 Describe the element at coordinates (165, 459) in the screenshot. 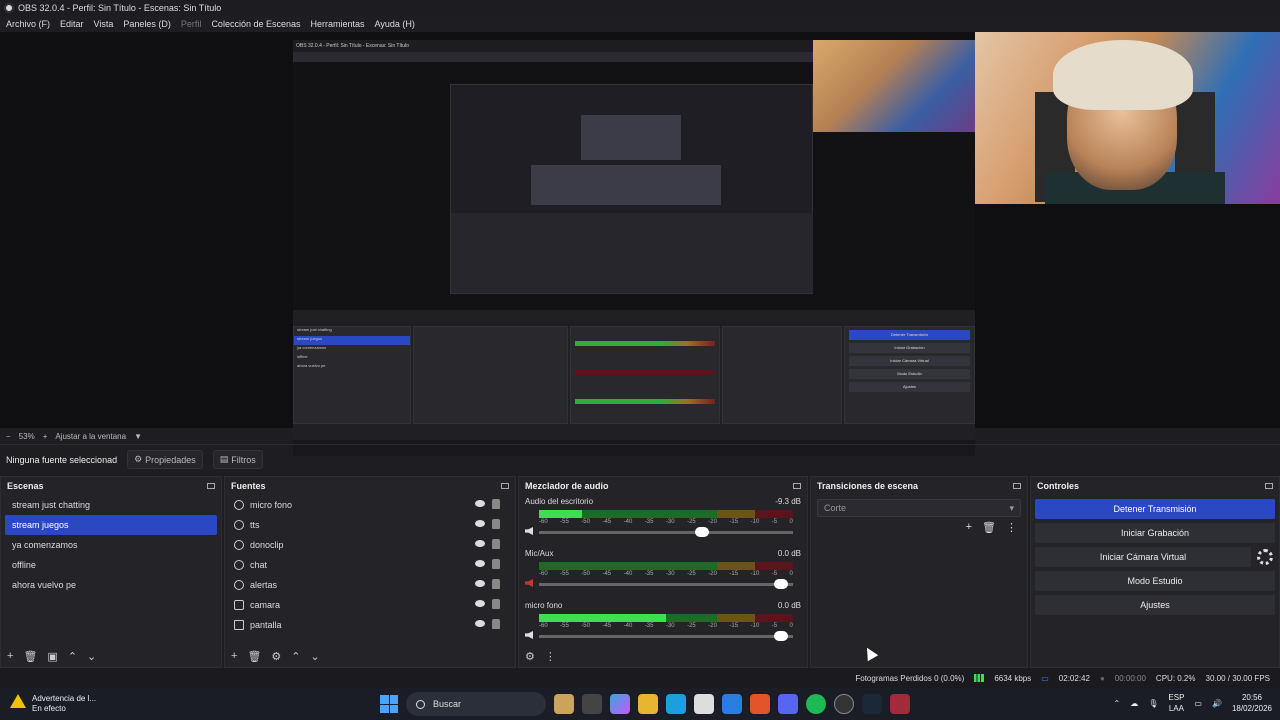

I see `properties-button: ⚙ Propiedades` at that location.